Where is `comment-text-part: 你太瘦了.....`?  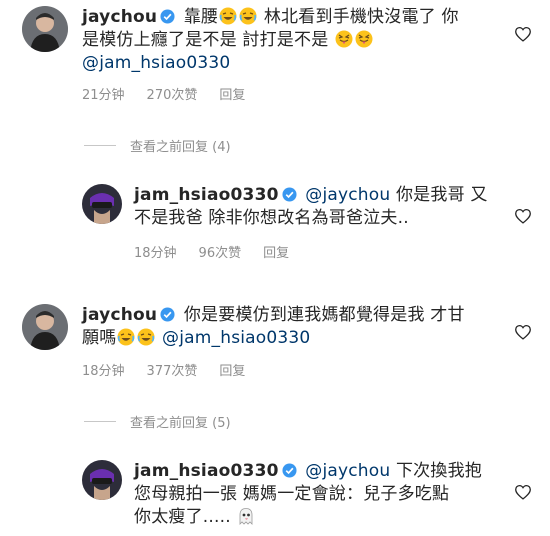 comment-text-part: 你太瘦了..... is located at coordinates (182, 517).